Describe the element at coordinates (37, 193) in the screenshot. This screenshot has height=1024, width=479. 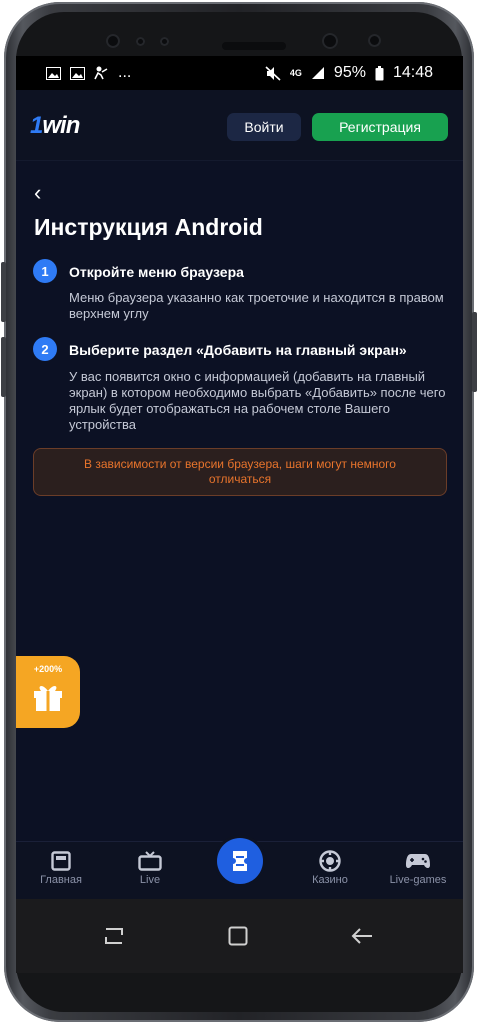
I see `back-chevron-icon: ‹` at that location.